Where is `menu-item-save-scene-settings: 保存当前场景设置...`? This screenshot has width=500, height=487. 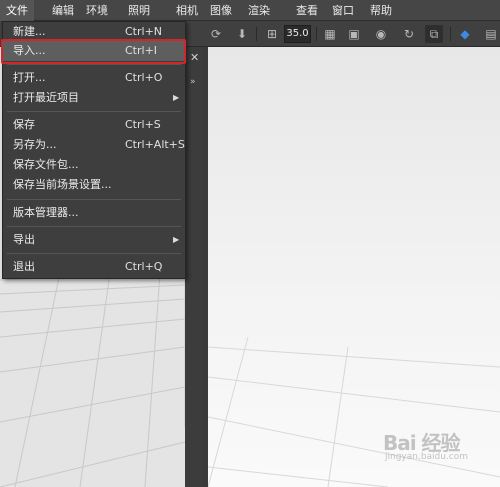 menu-item-save-scene-settings: 保存当前场景设置... is located at coordinates (94, 185).